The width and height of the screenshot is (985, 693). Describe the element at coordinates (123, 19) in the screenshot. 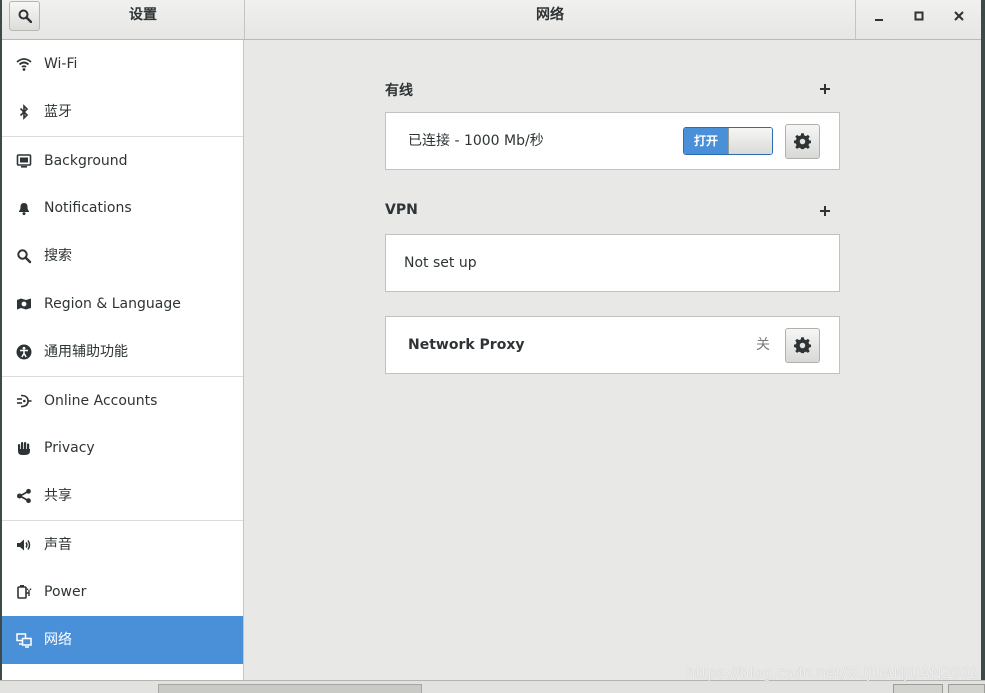

I see `header-left-pane: 设置` at that location.